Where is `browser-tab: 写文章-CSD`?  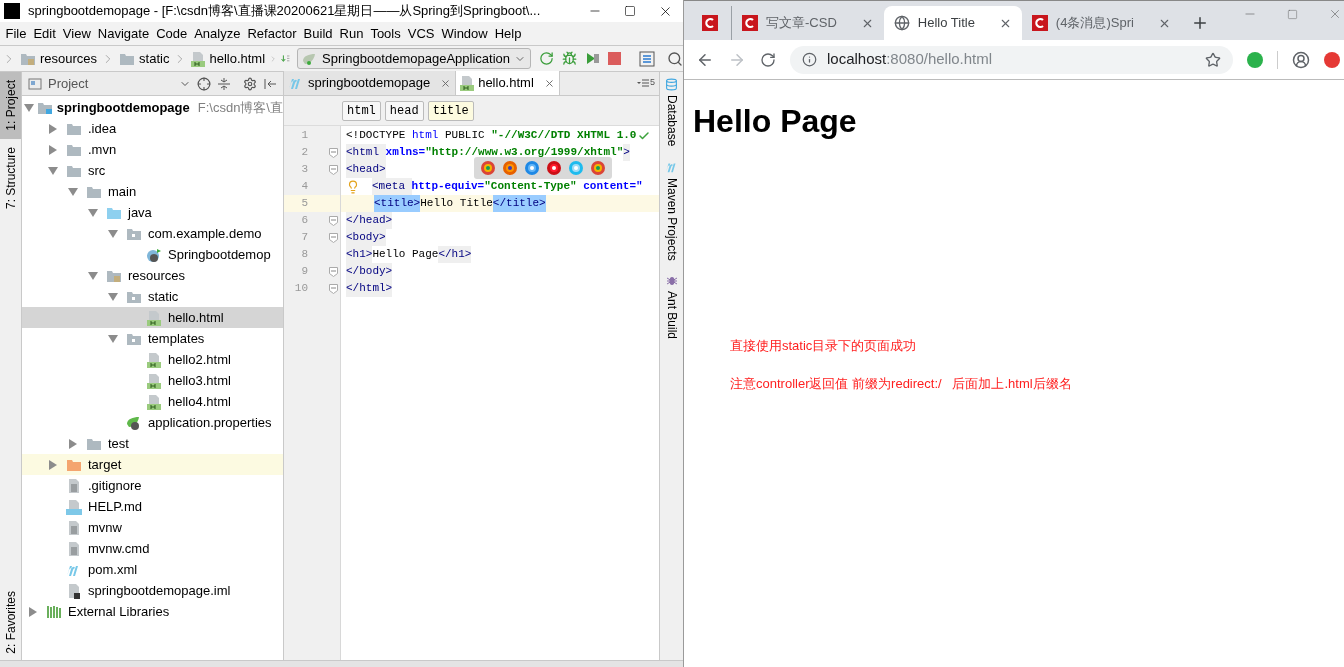
browser-tab: 写文章-CSD is located at coordinates (808, 23).